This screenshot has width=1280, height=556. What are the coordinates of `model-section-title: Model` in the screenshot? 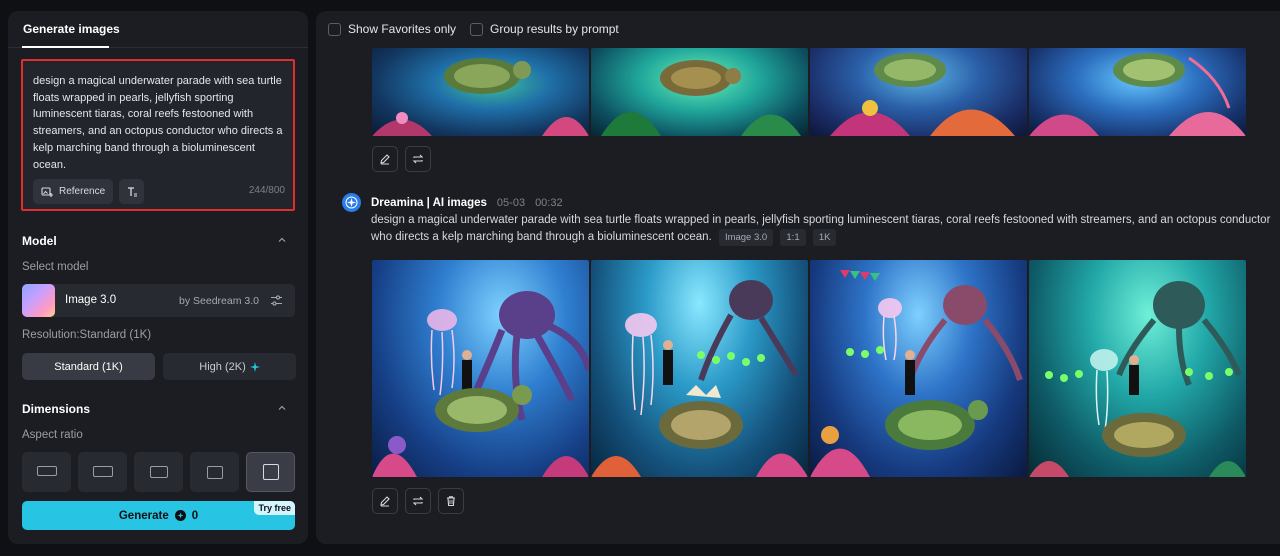 It's located at (39, 241).